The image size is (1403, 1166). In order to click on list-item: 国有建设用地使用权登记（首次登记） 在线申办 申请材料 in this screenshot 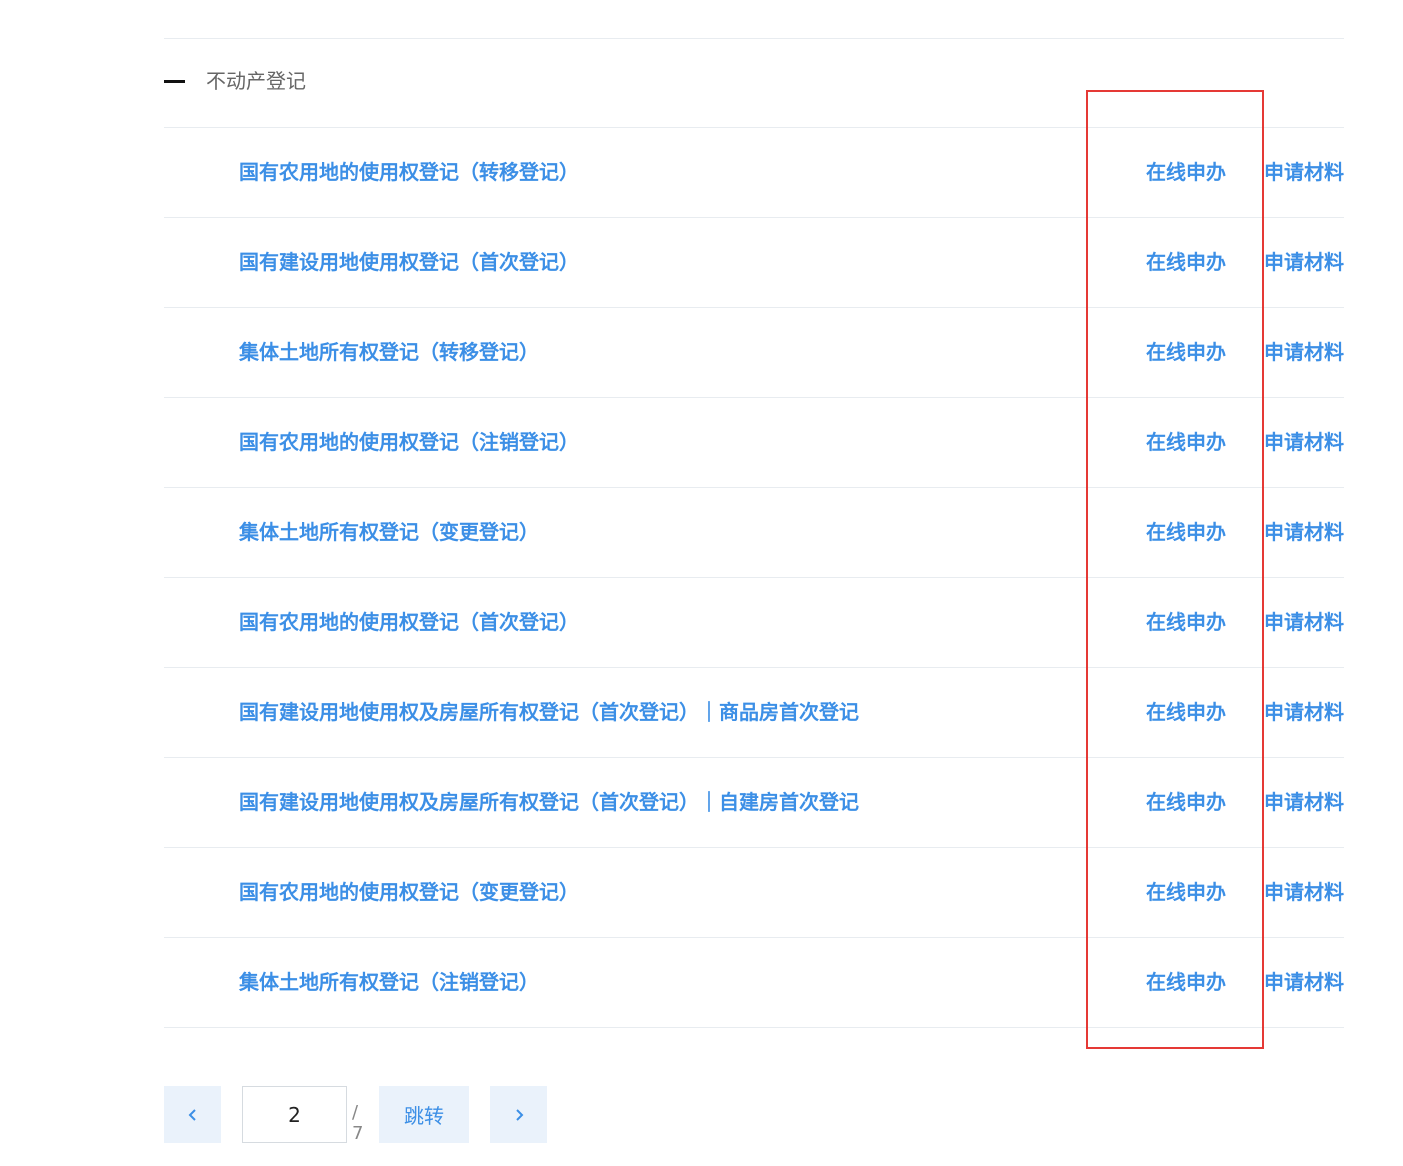, I will do `click(754, 263)`.